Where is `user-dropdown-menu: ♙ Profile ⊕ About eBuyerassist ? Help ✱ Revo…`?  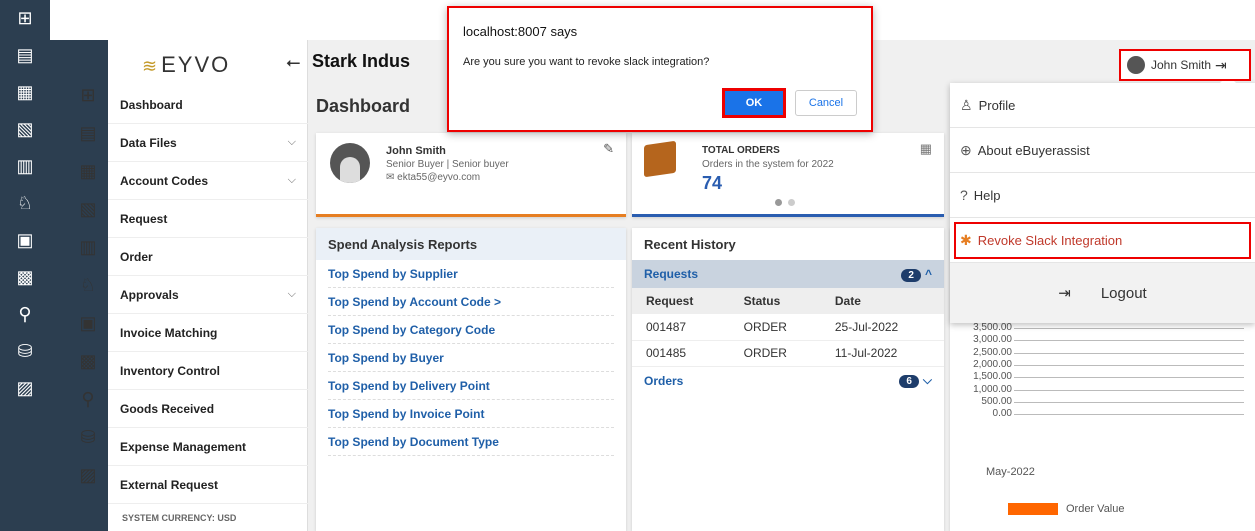
user-dropdown-menu: ♙ Profile ⊕ About eBuyerassist ? Help ✱ Revo… is located at coordinates (1102, 199).